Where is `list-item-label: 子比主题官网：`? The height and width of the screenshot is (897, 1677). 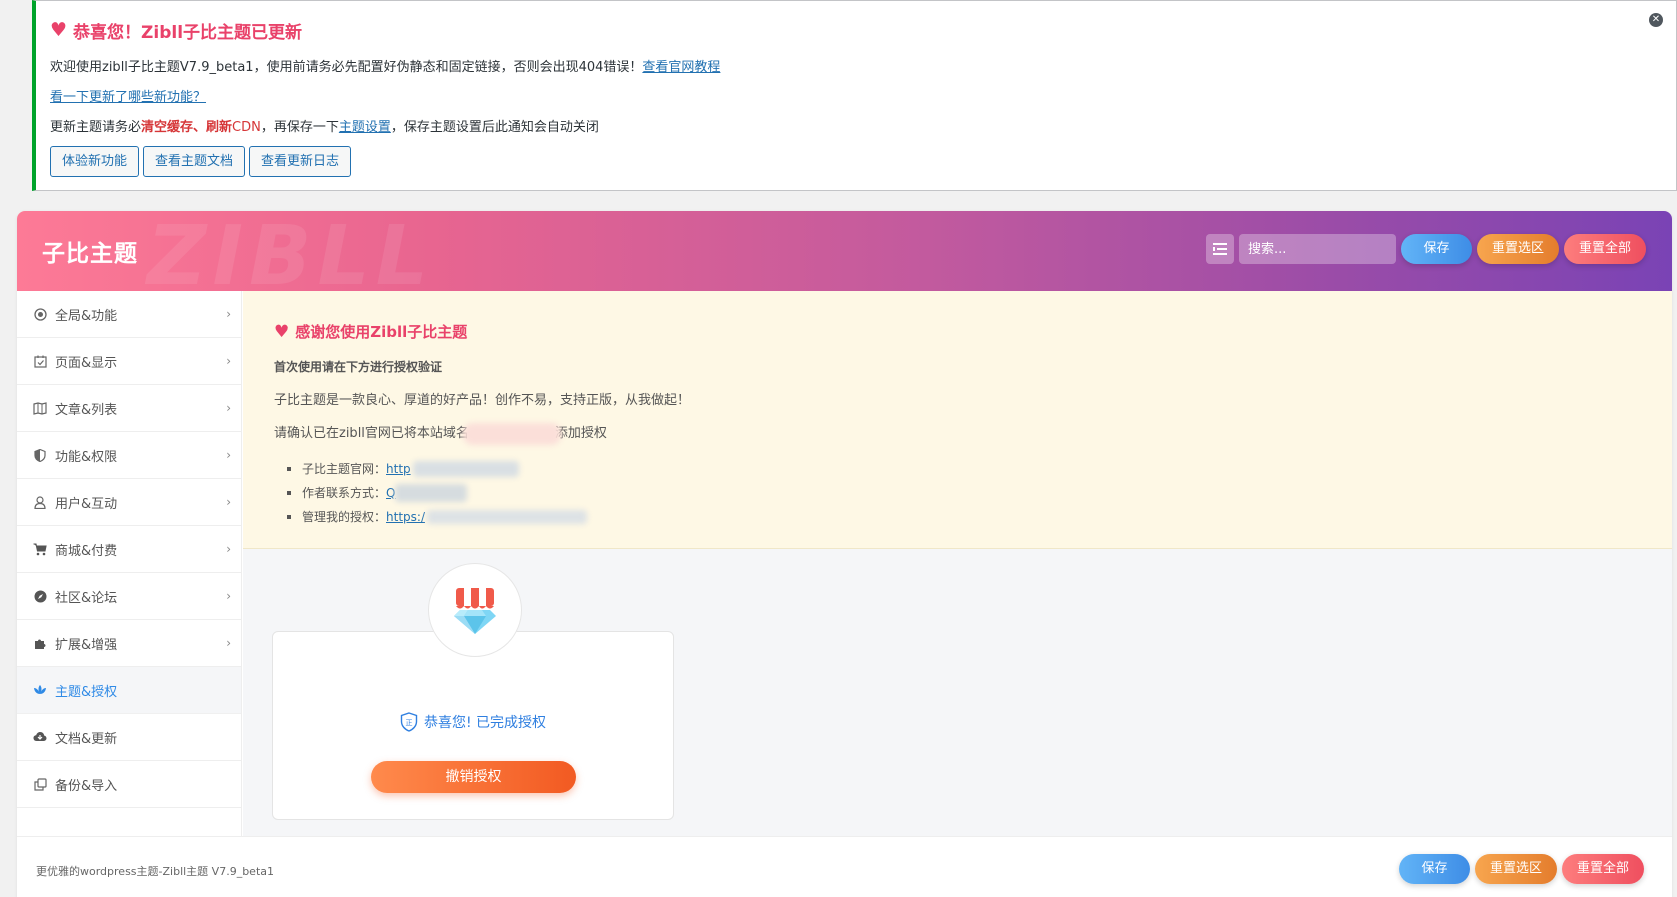
list-item-label: 子比主题官网： is located at coordinates (344, 469).